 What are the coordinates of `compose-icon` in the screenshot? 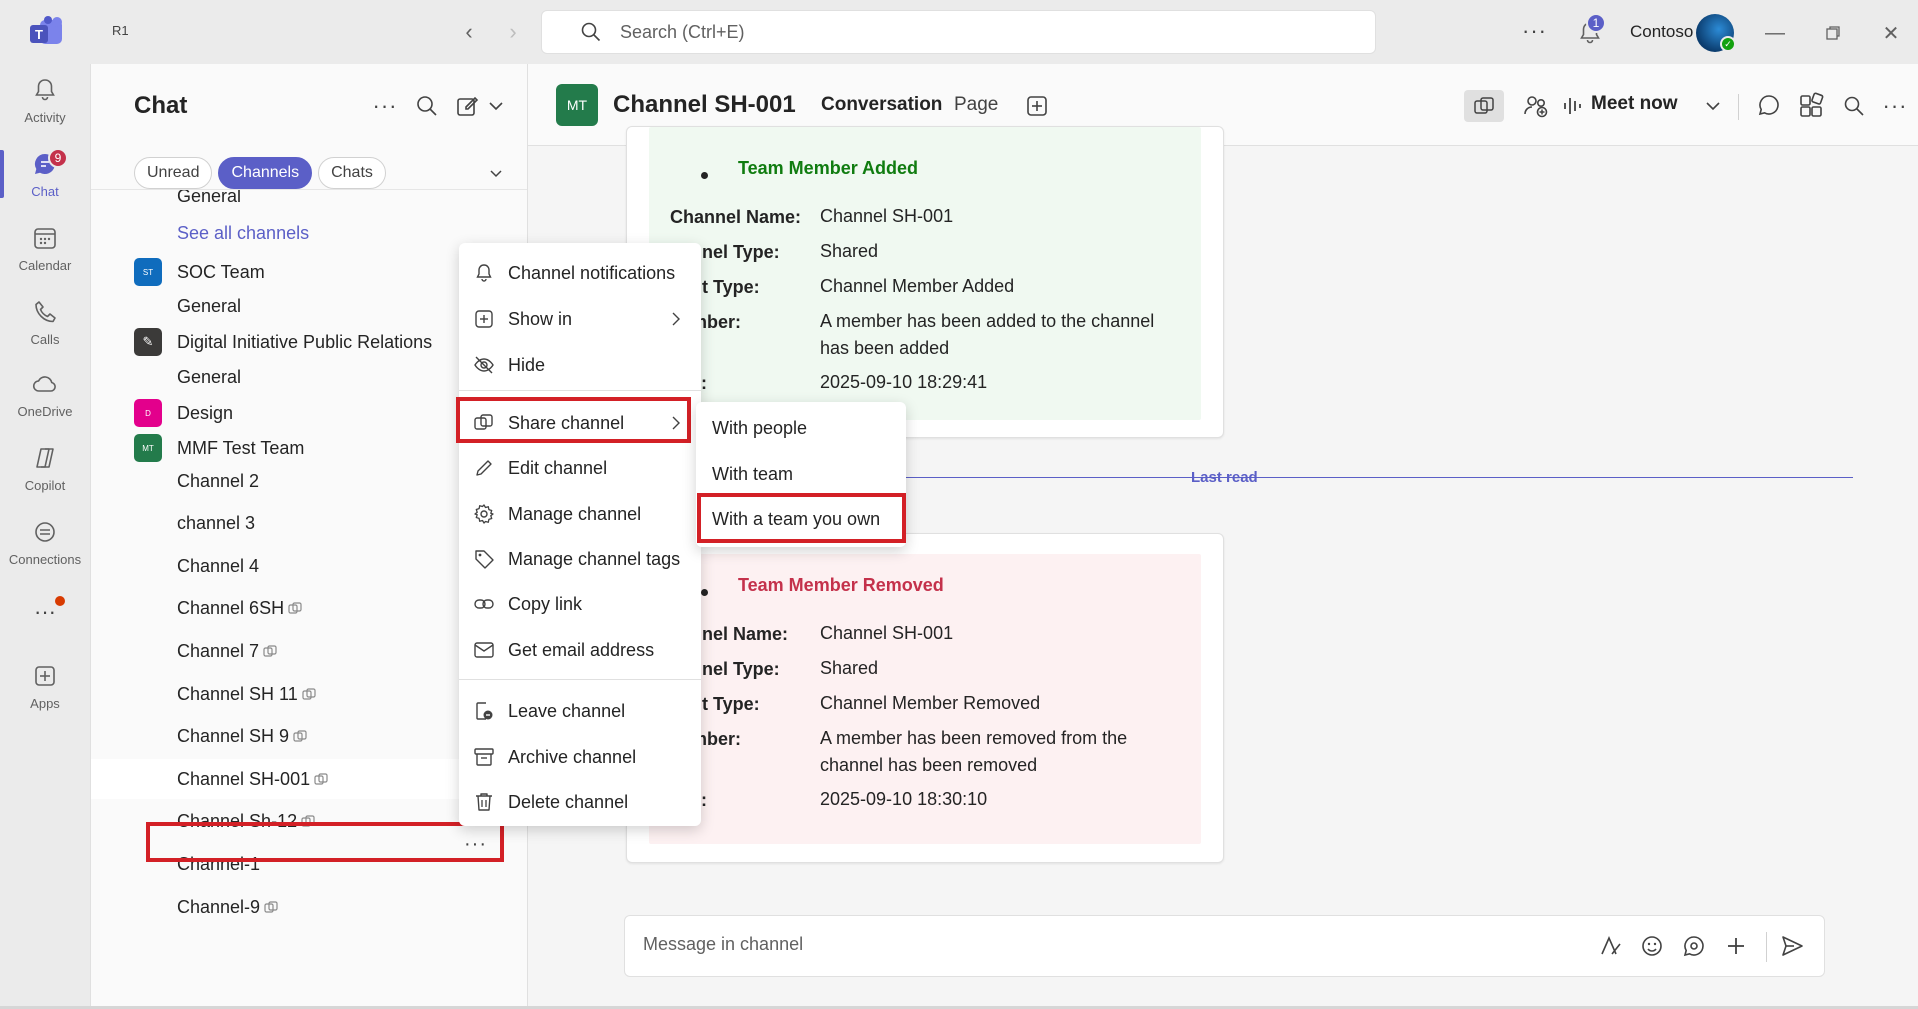 It's located at (468, 106).